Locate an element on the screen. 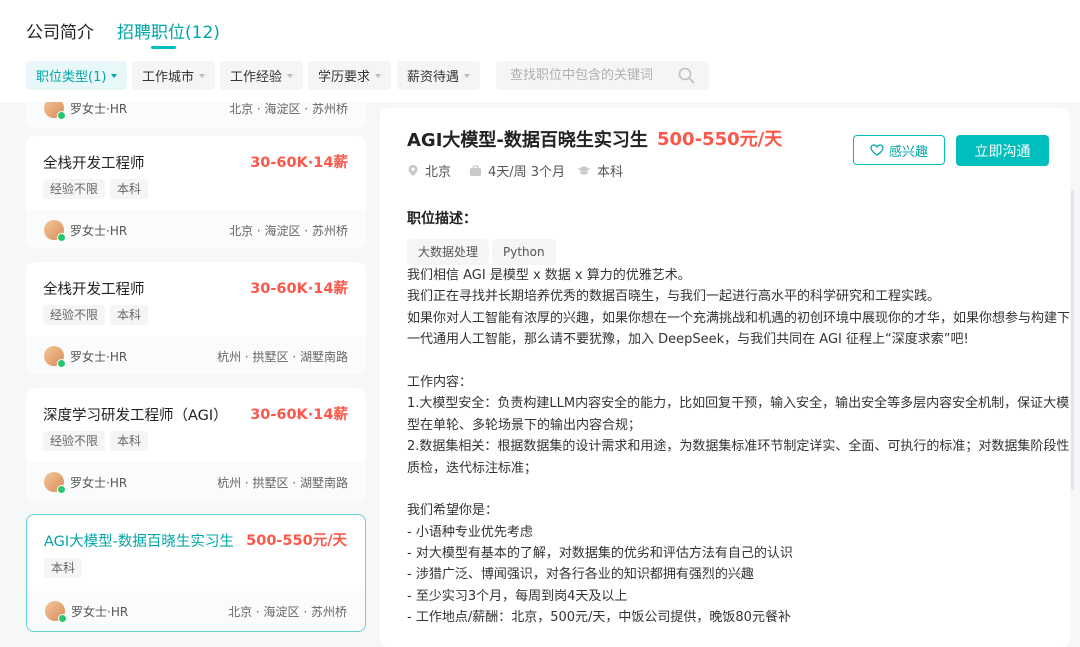 The image size is (1080, 647). job-card-title: AGI大模型-数据百晓生实习生 is located at coordinates (139, 542).